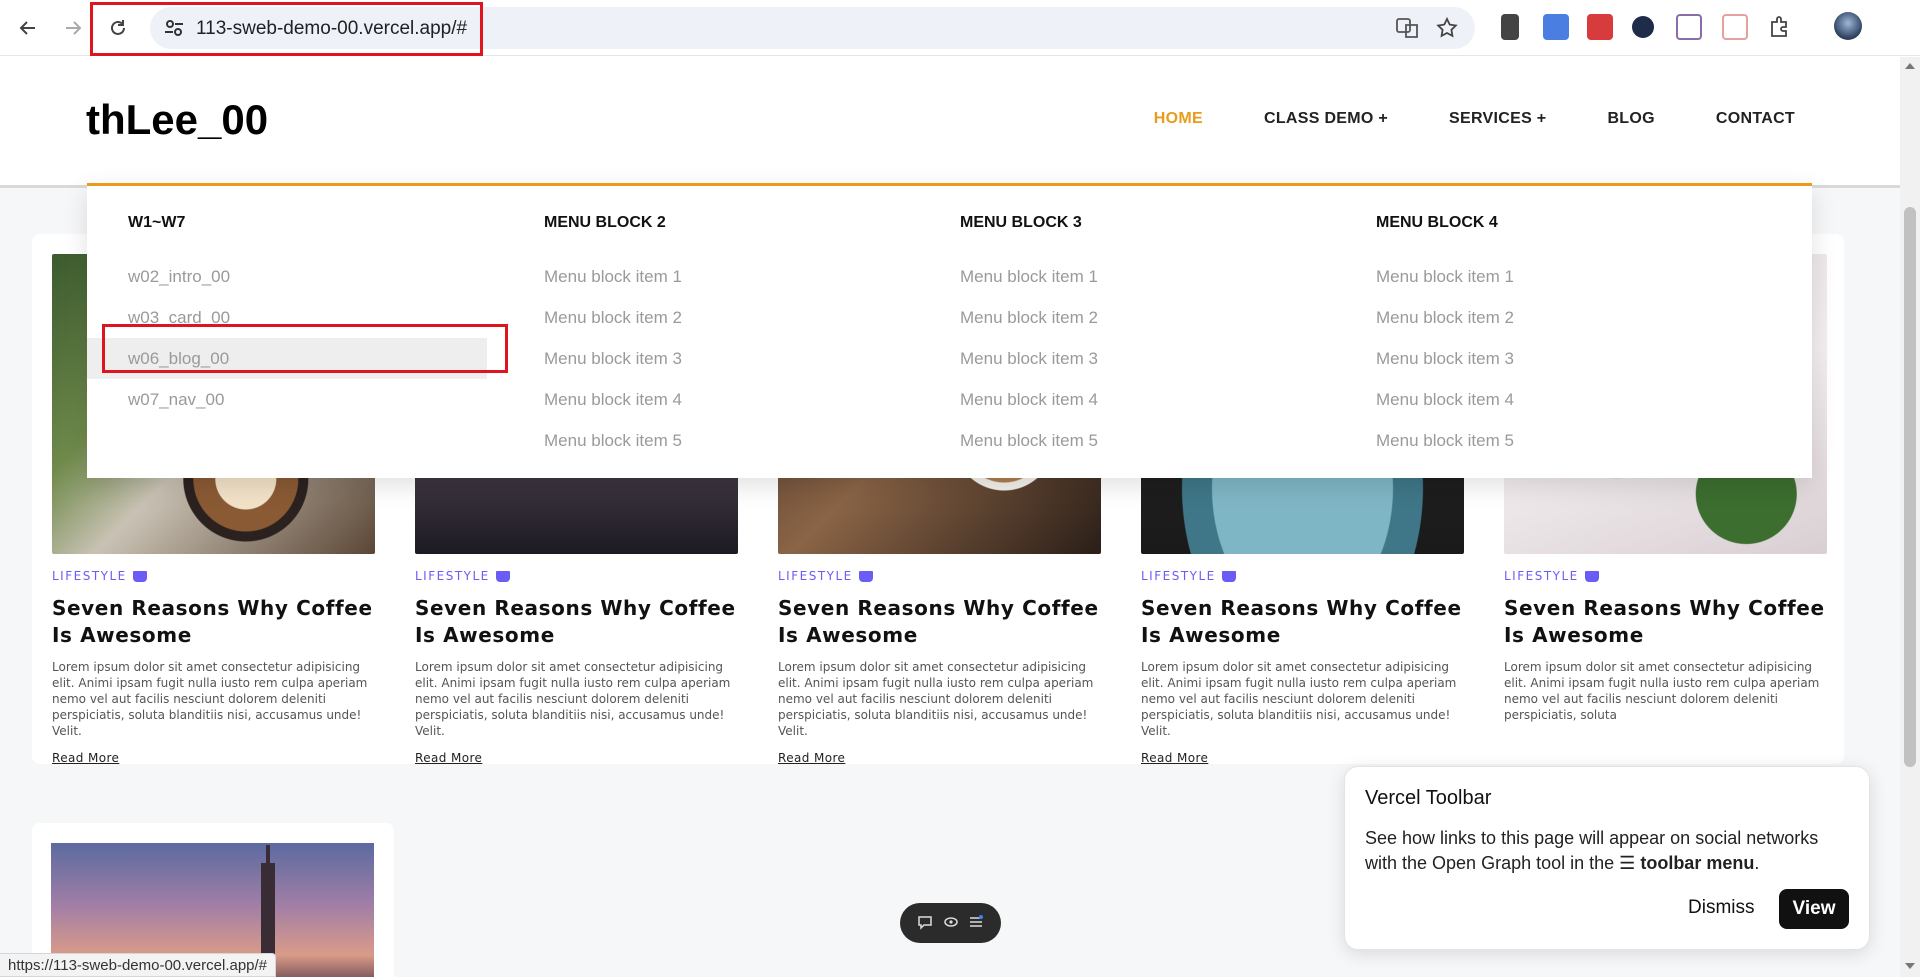 This screenshot has height=977, width=1920. Describe the element at coordinates (1910, 66) in the screenshot. I see `scroll-up-icon` at that location.